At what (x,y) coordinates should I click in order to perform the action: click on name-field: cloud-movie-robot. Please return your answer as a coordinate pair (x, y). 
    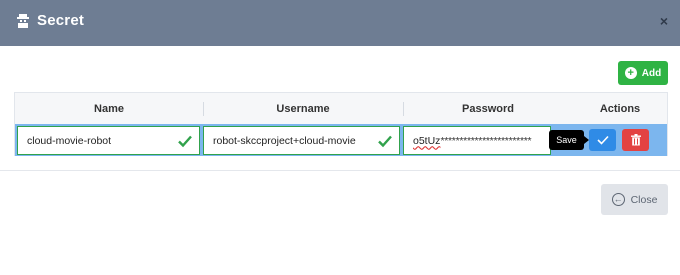
    Looking at the image, I should click on (108, 140).